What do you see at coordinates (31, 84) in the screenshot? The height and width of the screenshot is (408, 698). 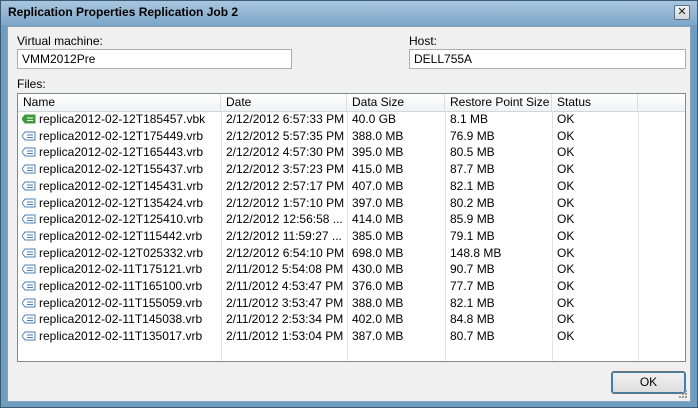 I see `files-label: Files:` at bounding box center [31, 84].